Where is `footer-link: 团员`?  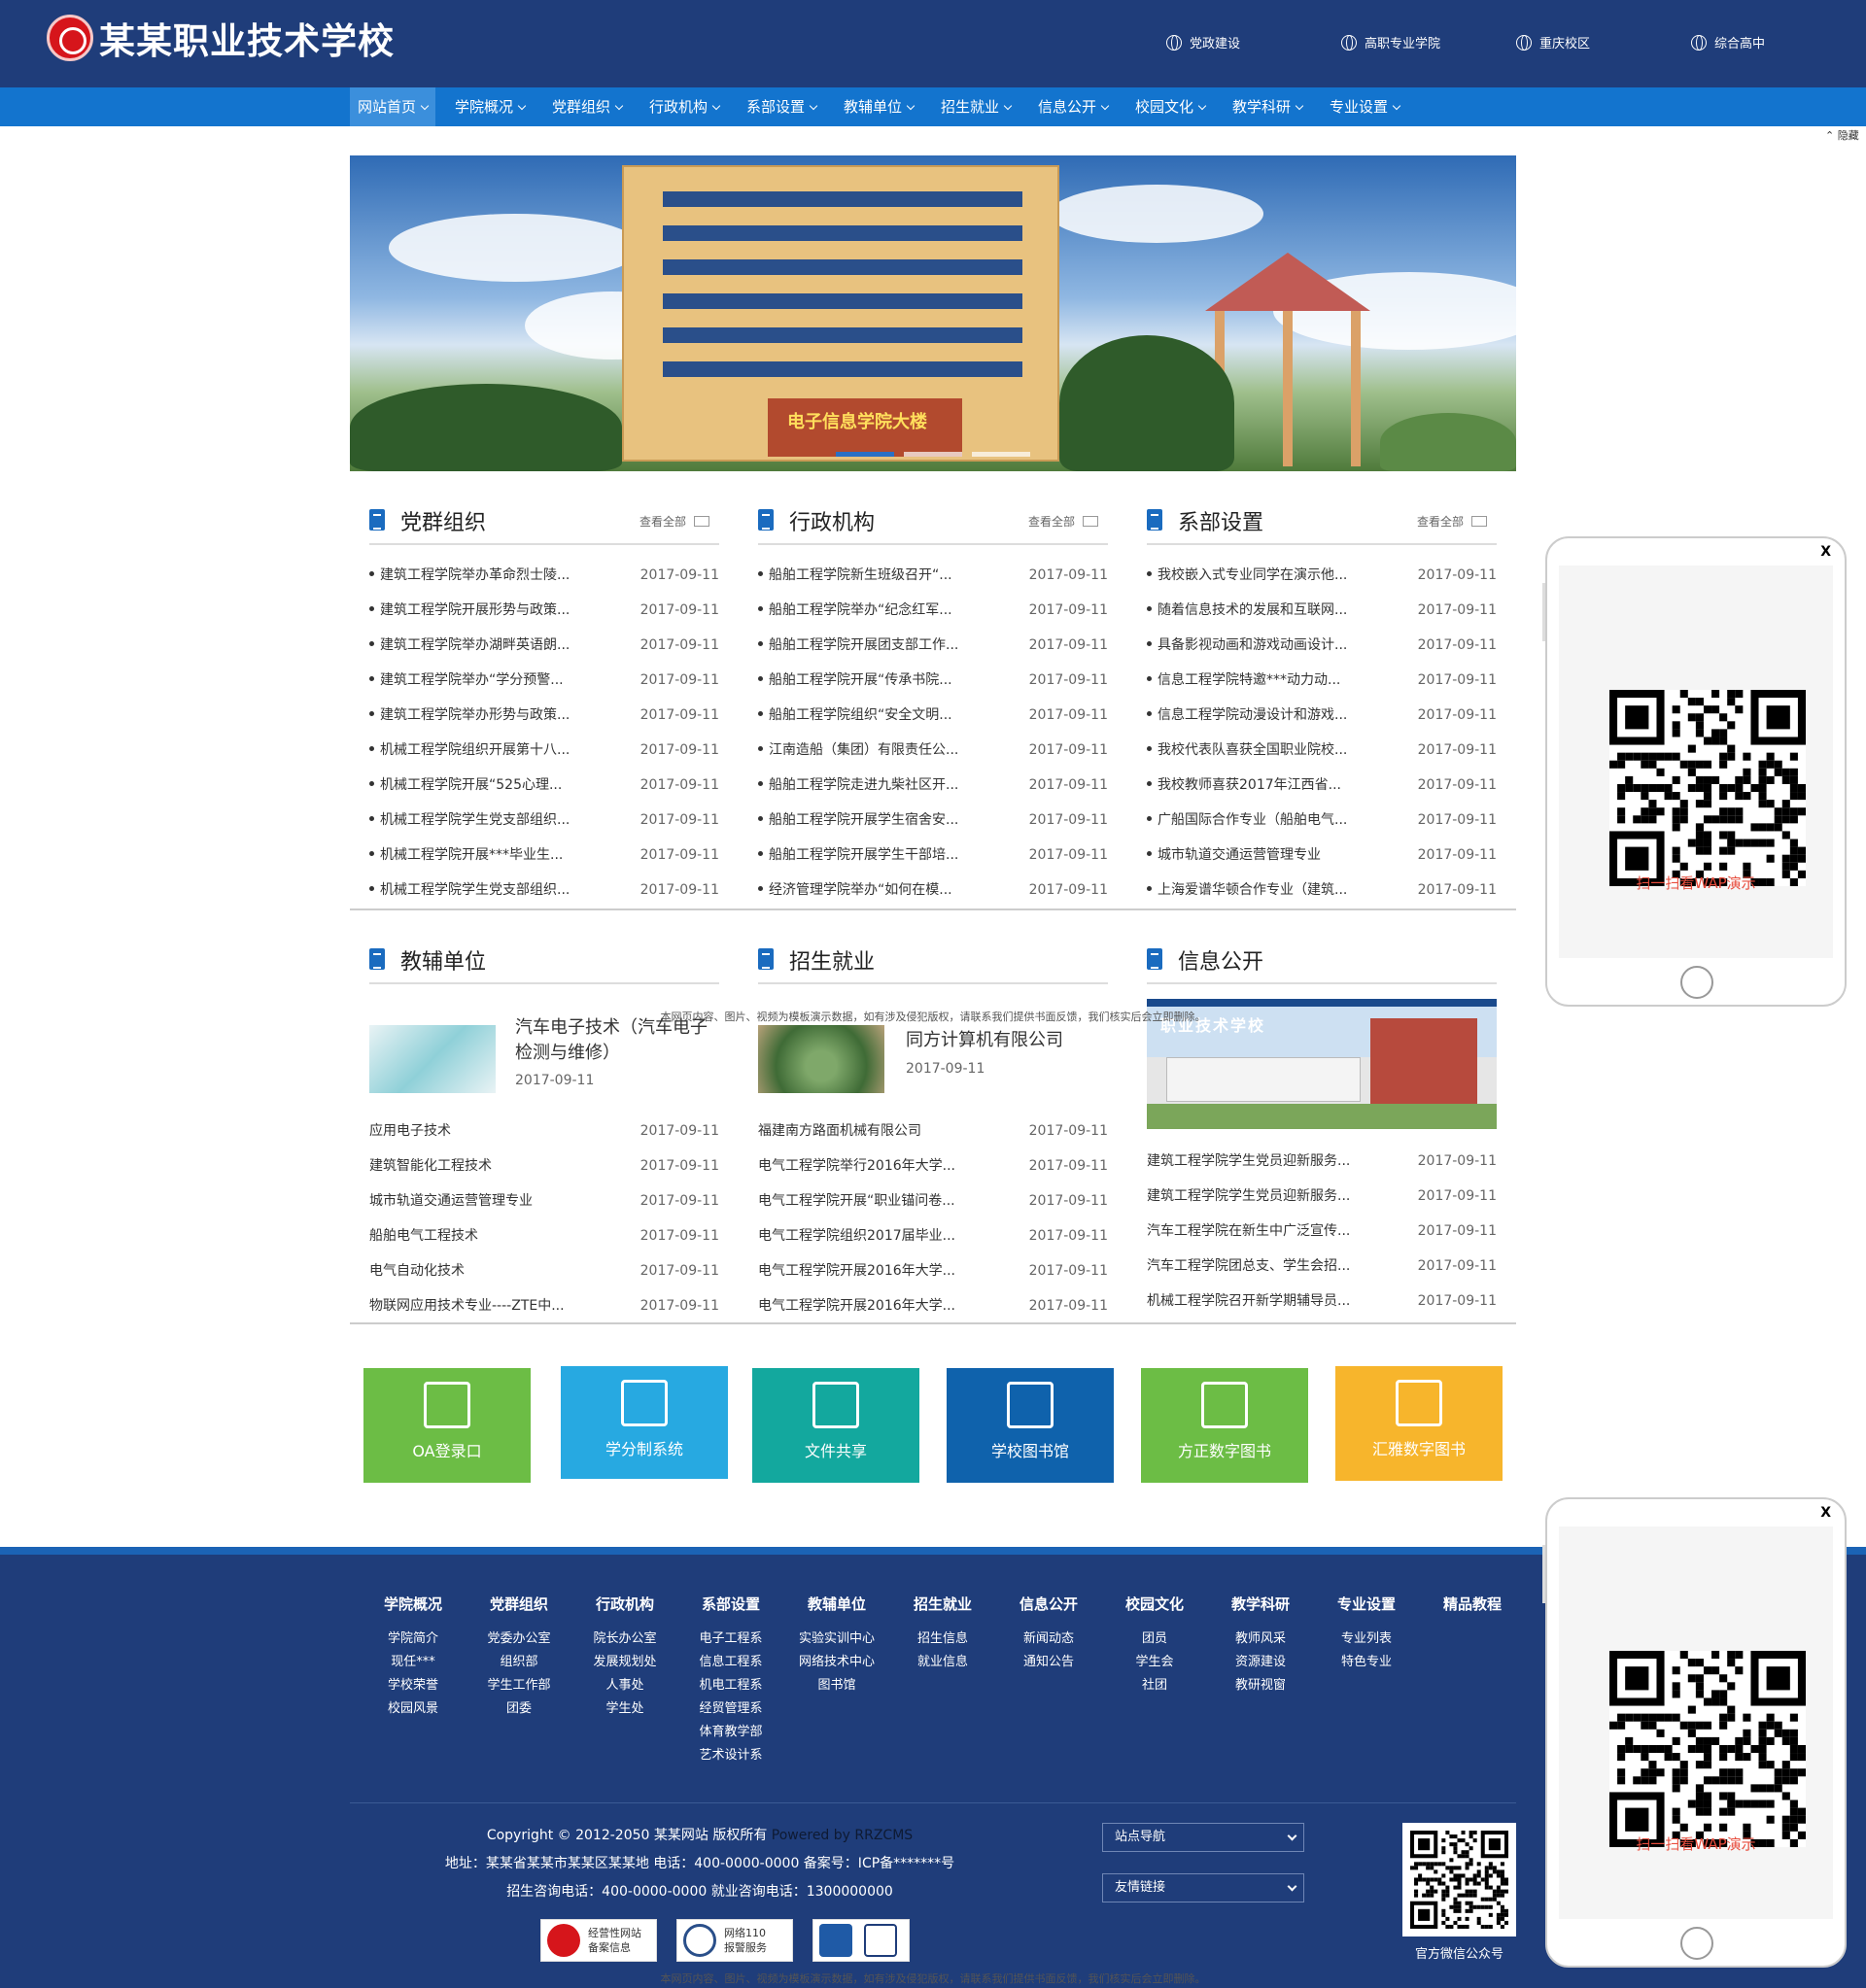 footer-link: 团员 is located at coordinates (1154, 1639).